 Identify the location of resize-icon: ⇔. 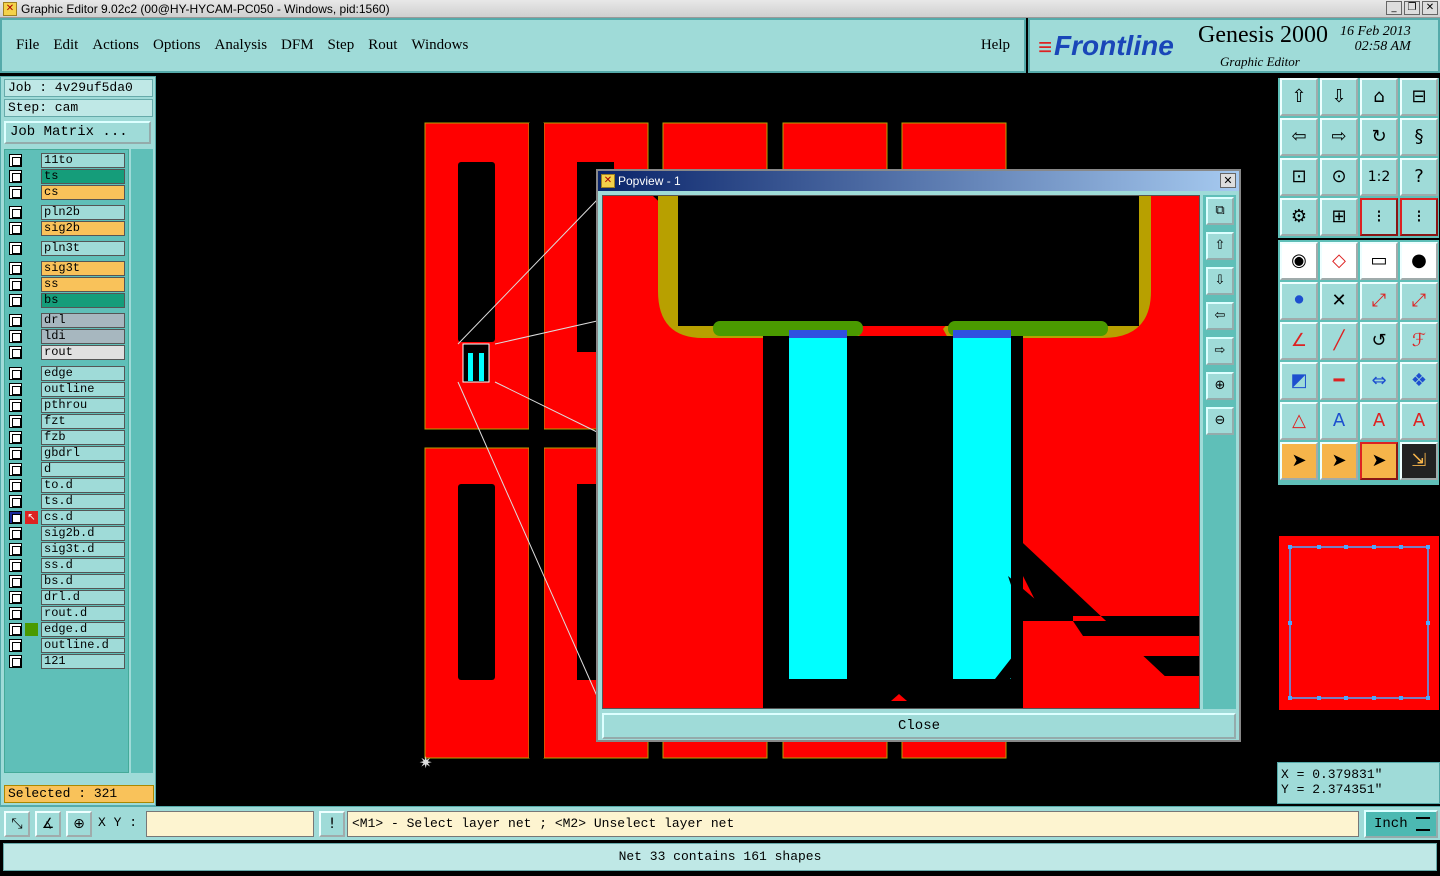
(1379, 381).